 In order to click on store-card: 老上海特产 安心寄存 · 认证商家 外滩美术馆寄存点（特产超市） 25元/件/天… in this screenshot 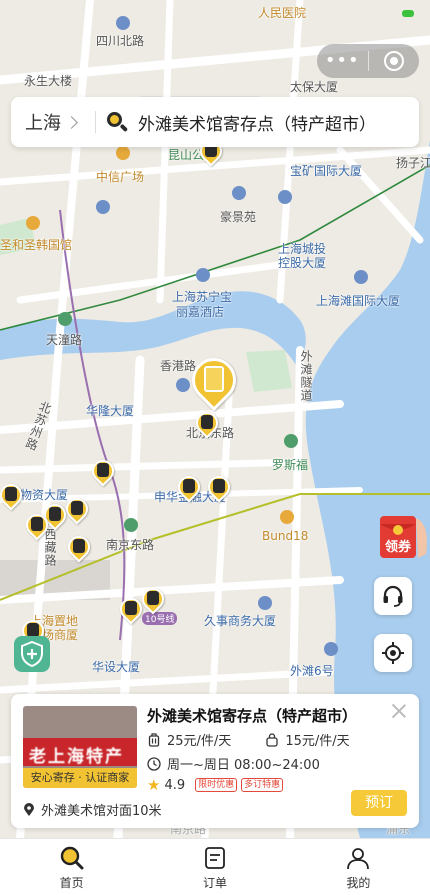, I will do `click(215, 761)`.